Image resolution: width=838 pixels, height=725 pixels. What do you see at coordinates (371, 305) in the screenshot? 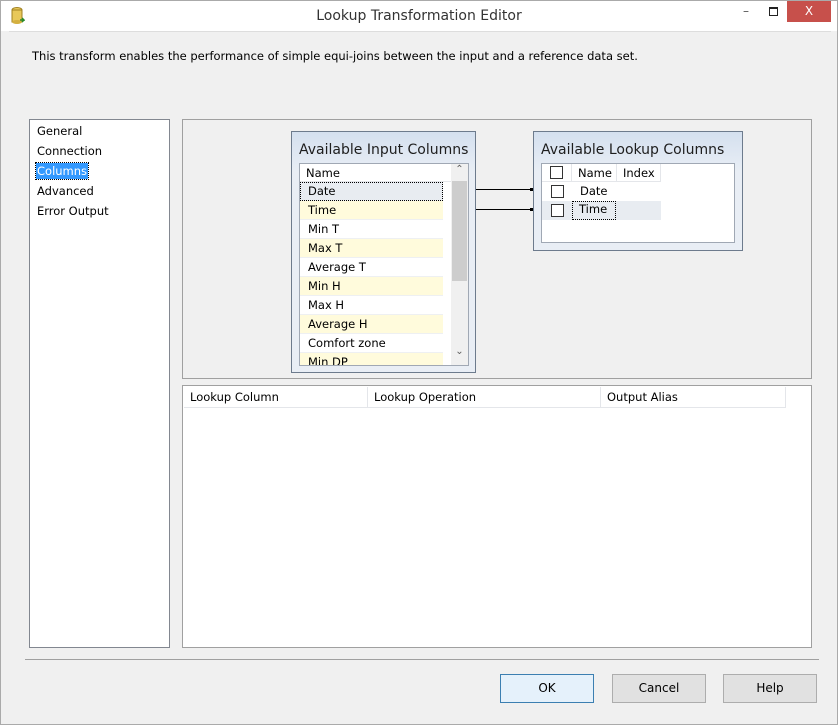
I see `input-row-max-h: Max H` at bounding box center [371, 305].